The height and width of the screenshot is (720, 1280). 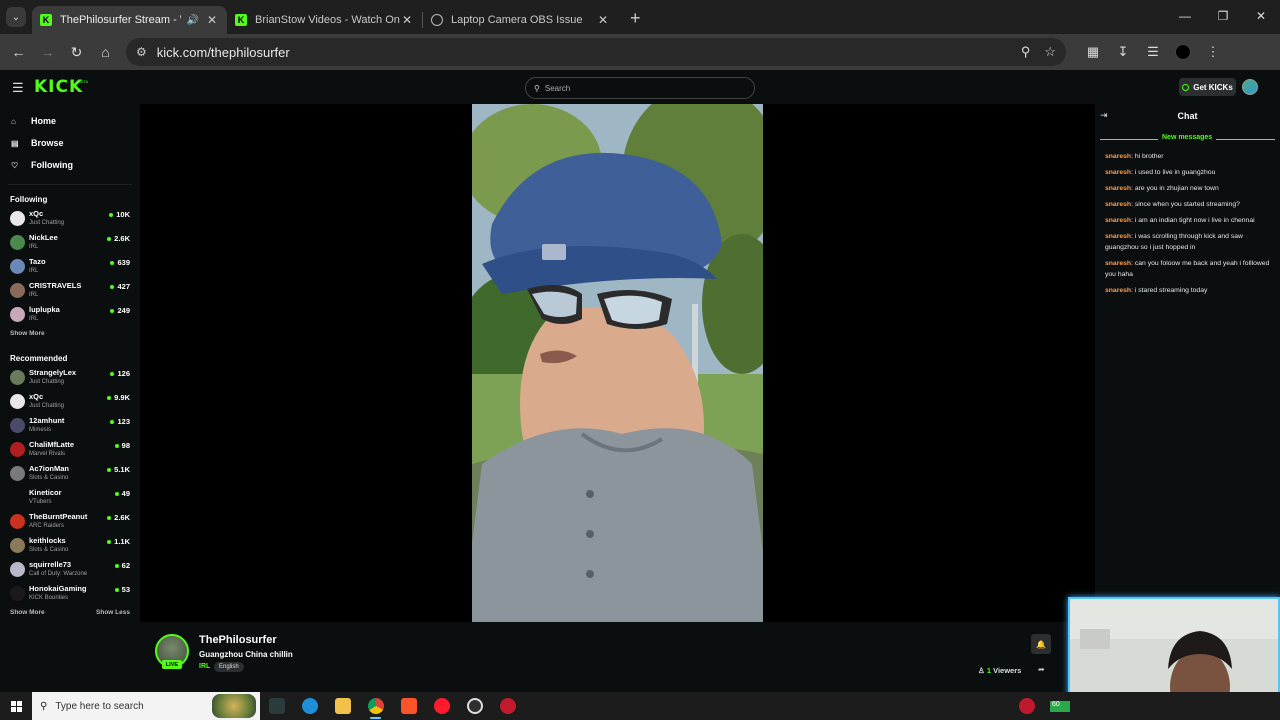 I want to click on language-tag: English, so click(x=229, y=667).